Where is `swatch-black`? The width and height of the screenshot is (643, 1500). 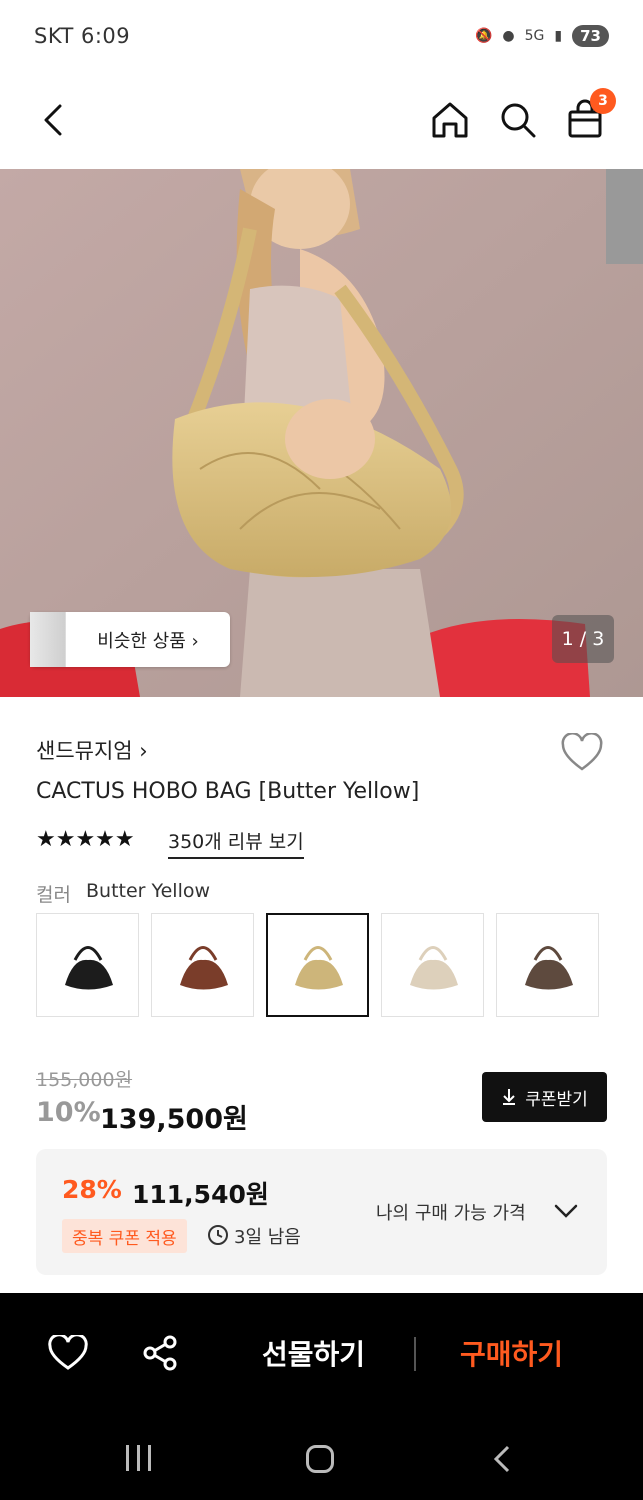
swatch-black is located at coordinates (87, 965).